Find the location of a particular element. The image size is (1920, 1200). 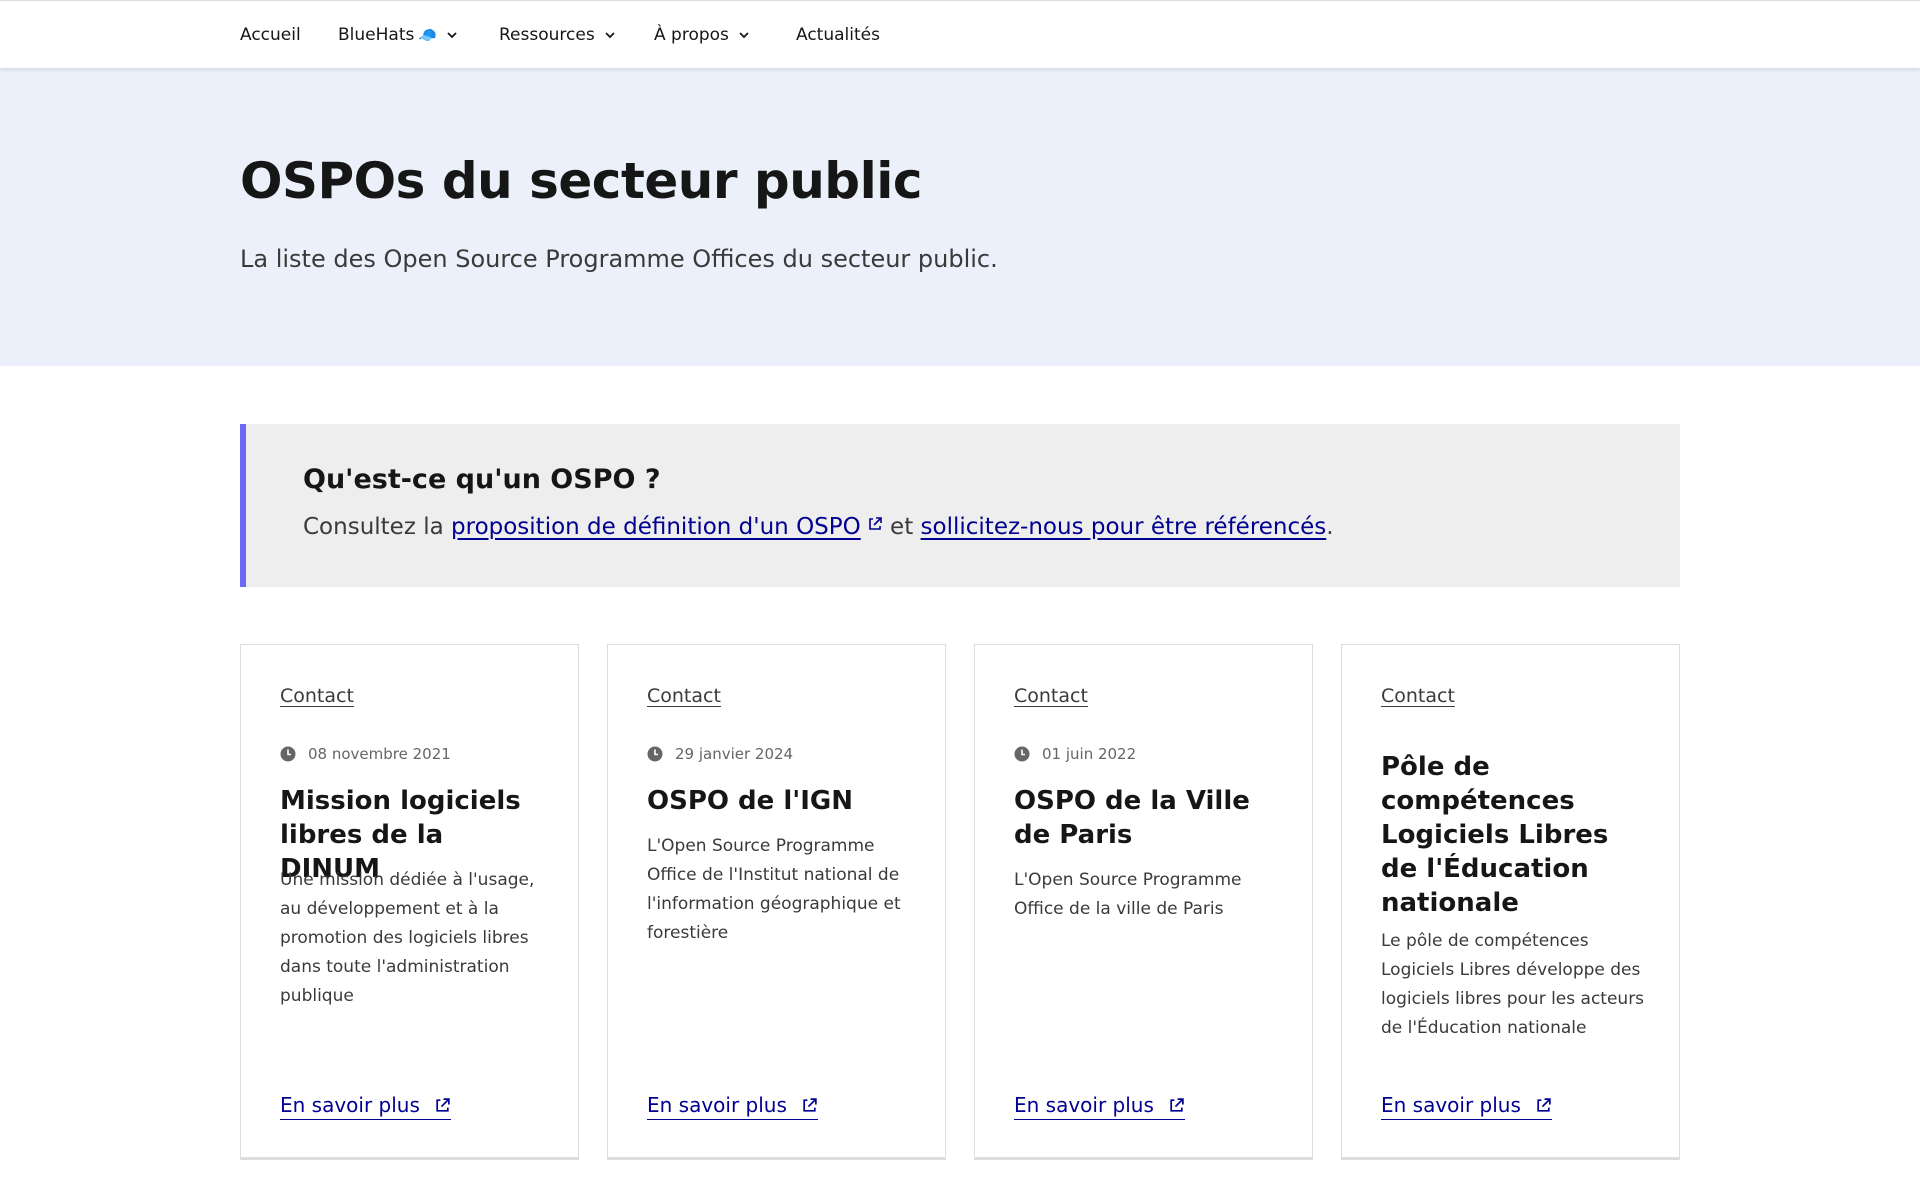

ospo-definition-link: proposition de définition d'un OSPO is located at coordinates (667, 527).